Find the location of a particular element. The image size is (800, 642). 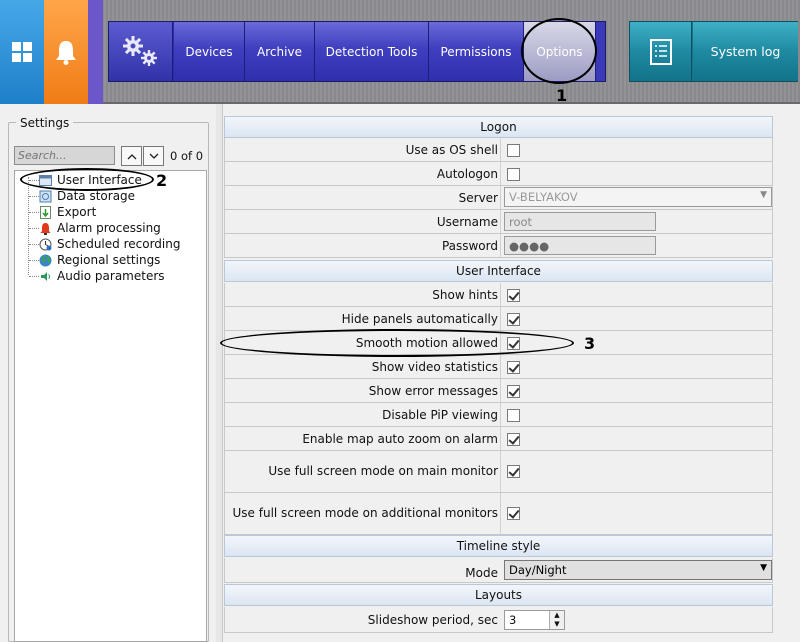

row-hide-panels: Hide panels automatically is located at coordinates (498, 319).